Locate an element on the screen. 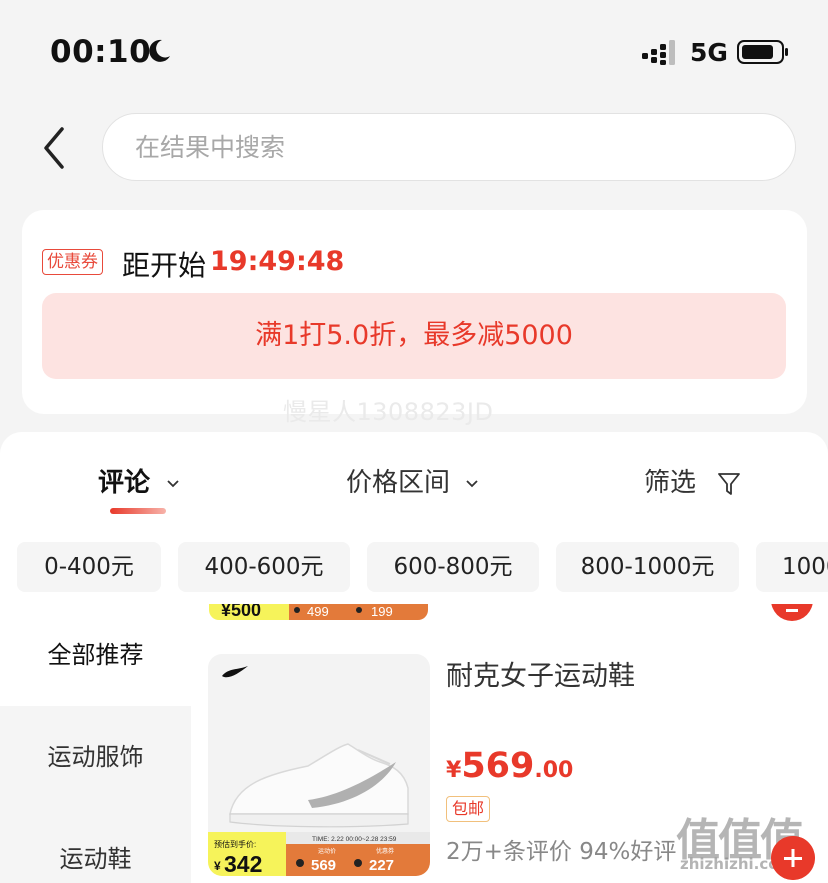 This screenshot has height=883, width=828. add-cart-button is located at coordinates (793, 858).